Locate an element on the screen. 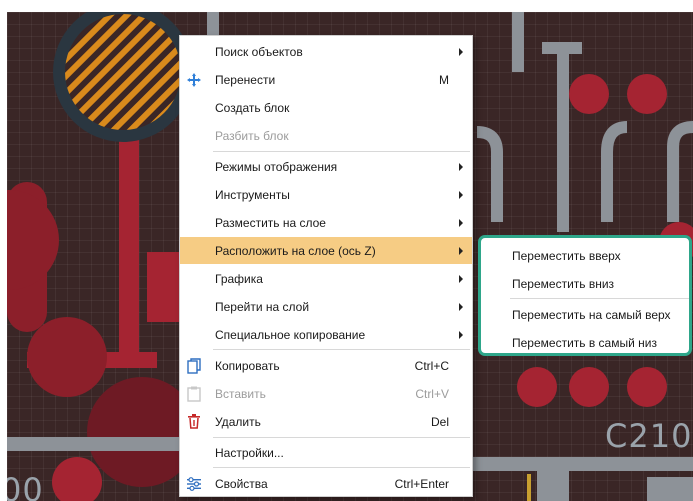 This screenshot has width=693, height=501. menu-item-place-on-layer: Разместить на слое is located at coordinates (326, 222).